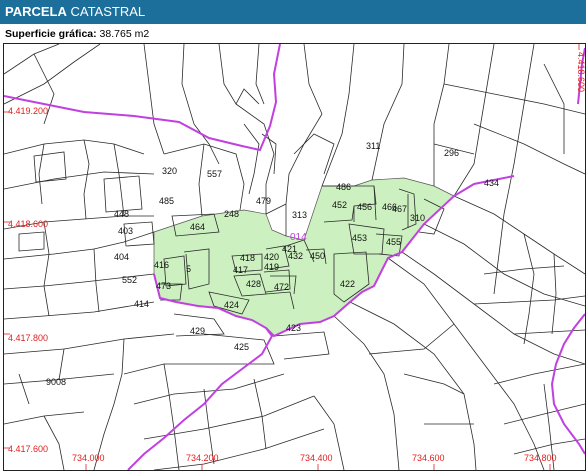 The width and height of the screenshot is (586, 471). I want to click on header-bar: PARCELA CATASTRAL, so click(293, 12).